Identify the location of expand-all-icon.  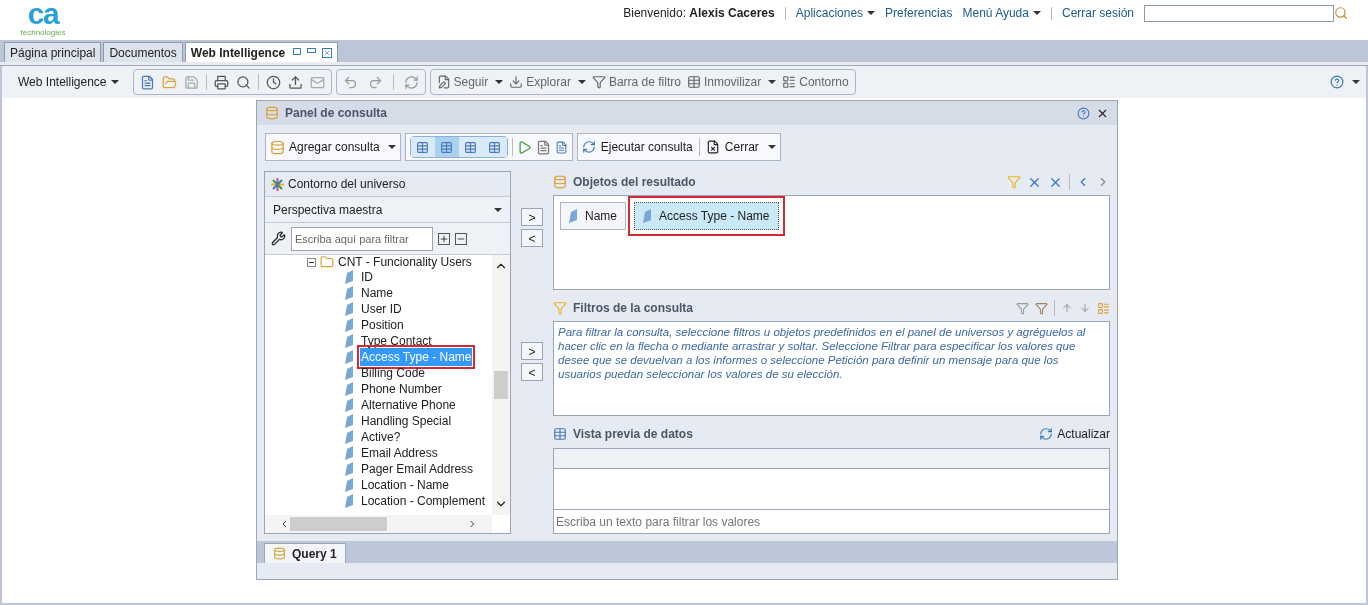
(444, 238).